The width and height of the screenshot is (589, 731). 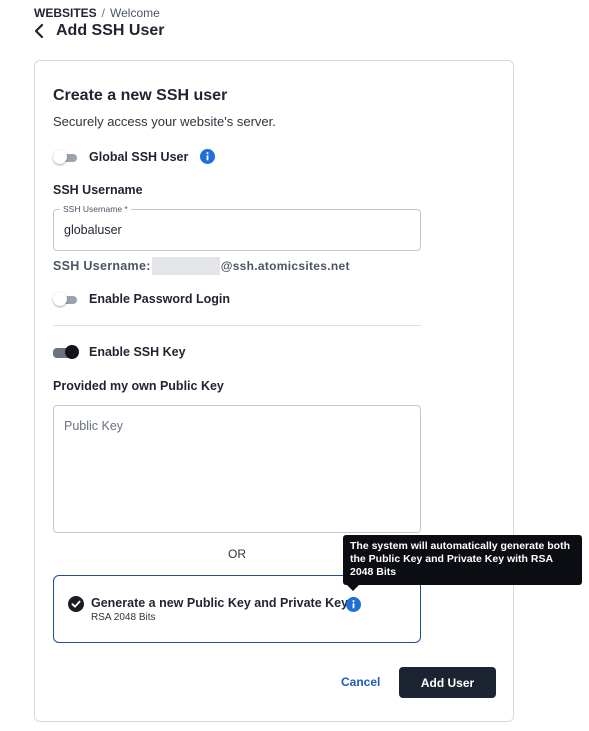 I want to click on enable-password-login-label: Enable Password Login, so click(x=159, y=299).